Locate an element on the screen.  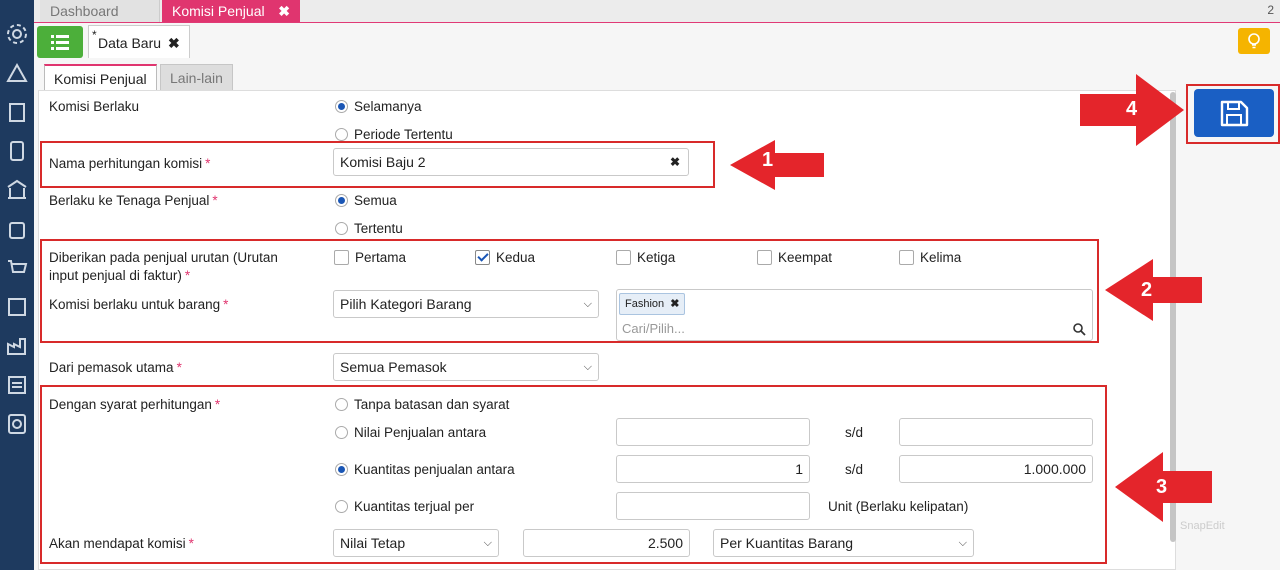
bank-icon is located at coordinates (17, 190).